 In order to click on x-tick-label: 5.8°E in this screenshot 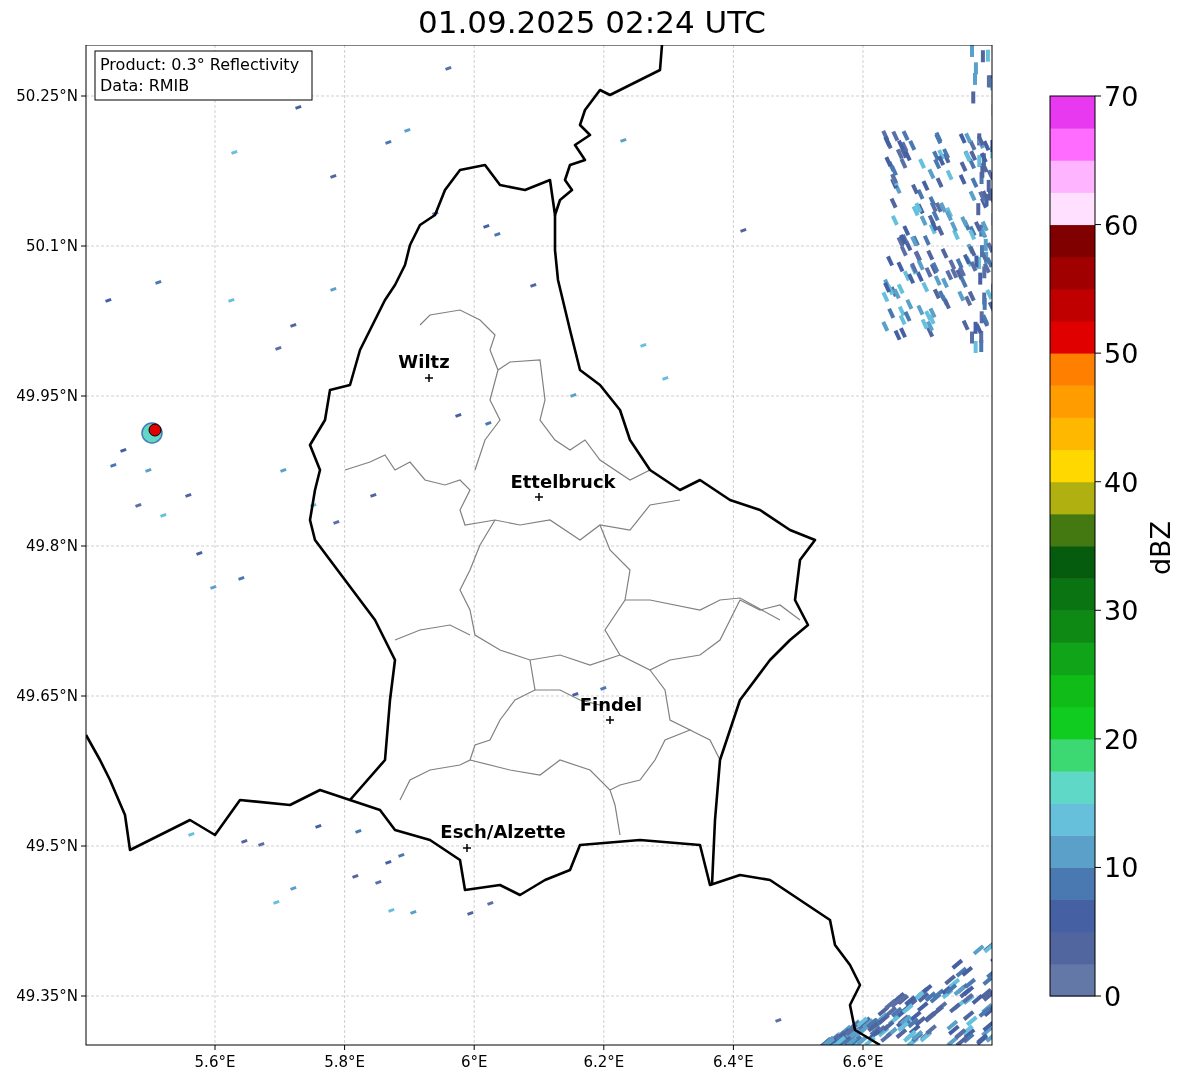, I will do `click(344, 1062)`.